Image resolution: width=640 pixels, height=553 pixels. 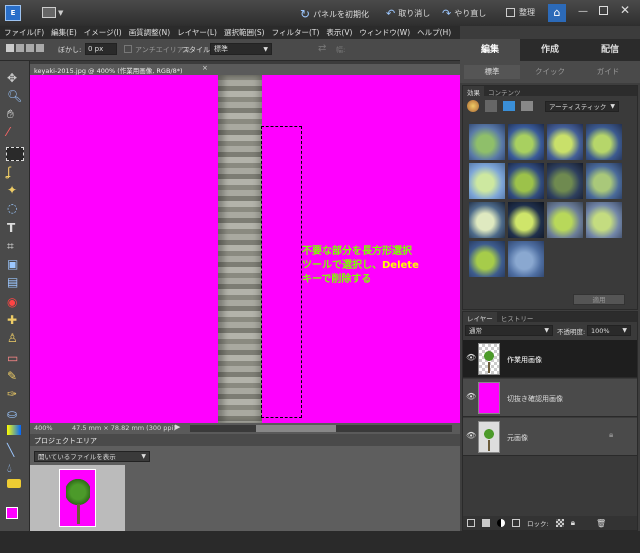 What do you see at coordinates (573, 523) in the screenshot?
I see `lock-all-icon: 🔒︎` at bounding box center [573, 523].